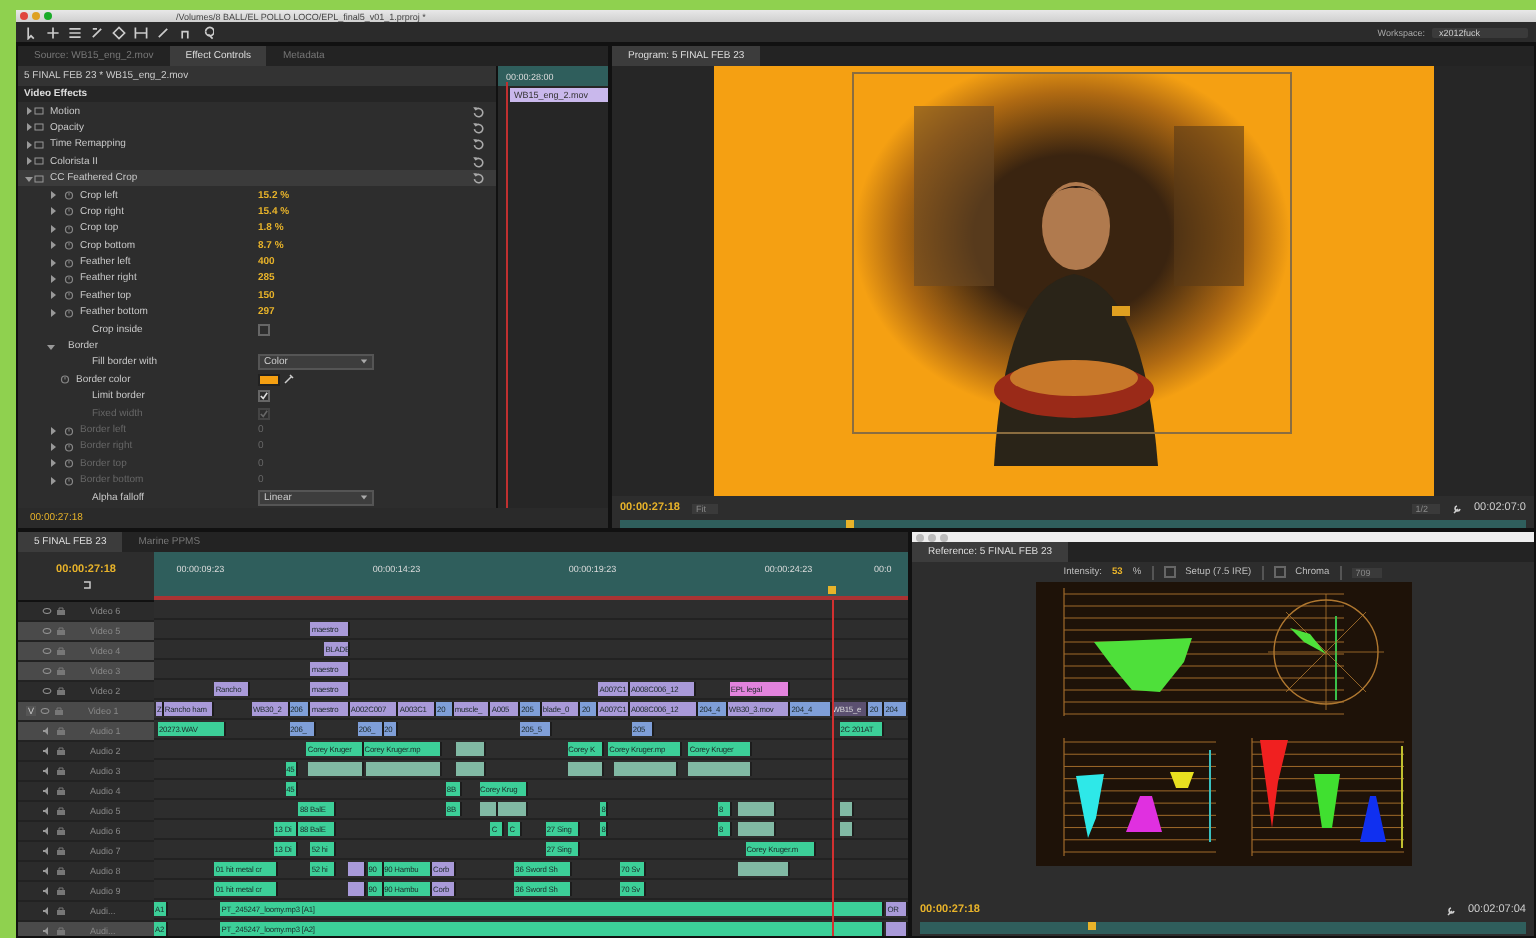  I want to click on snap-icon, so click(86, 584).